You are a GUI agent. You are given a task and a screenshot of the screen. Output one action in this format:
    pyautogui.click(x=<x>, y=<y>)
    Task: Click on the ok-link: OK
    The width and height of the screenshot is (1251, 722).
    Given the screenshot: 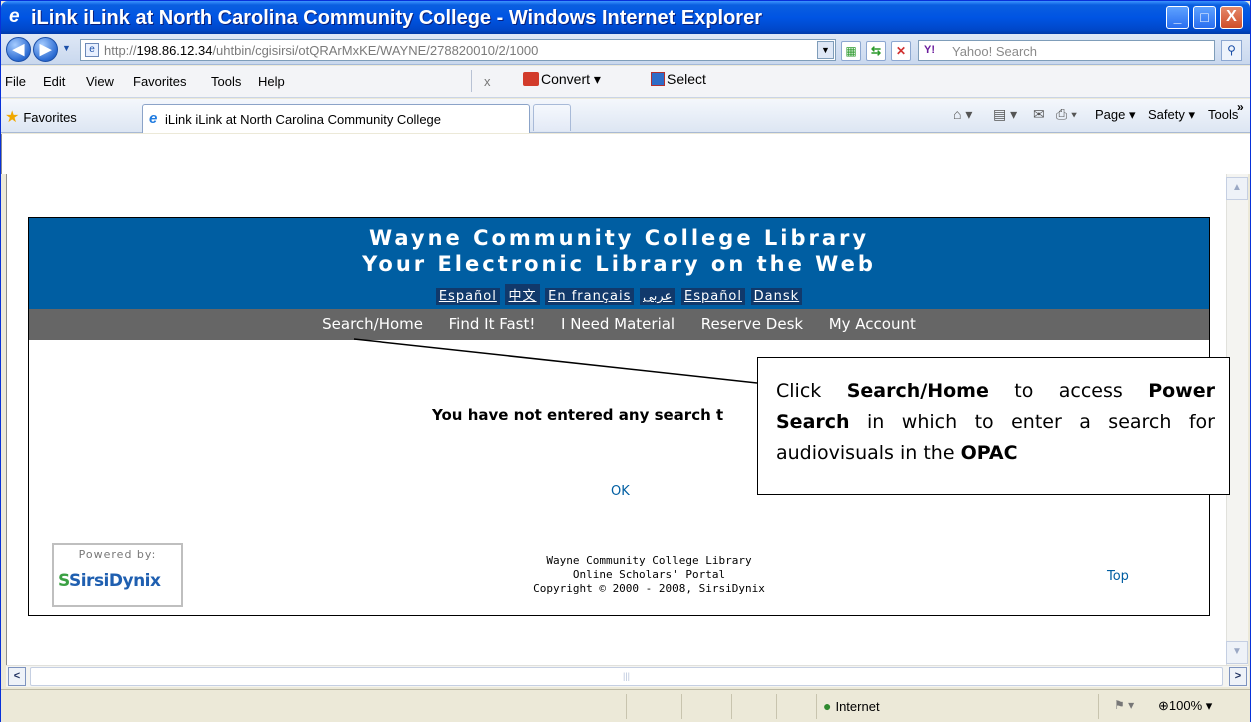 What is the action you would take?
    pyautogui.click(x=620, y=491)
    